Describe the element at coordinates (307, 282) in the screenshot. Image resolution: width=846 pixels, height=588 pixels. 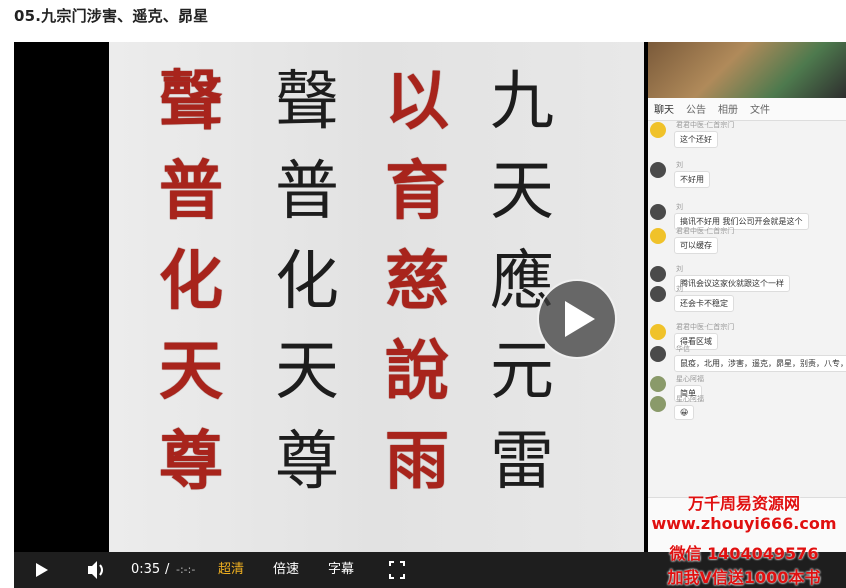
I see `glyph-ink: 化` at that location.